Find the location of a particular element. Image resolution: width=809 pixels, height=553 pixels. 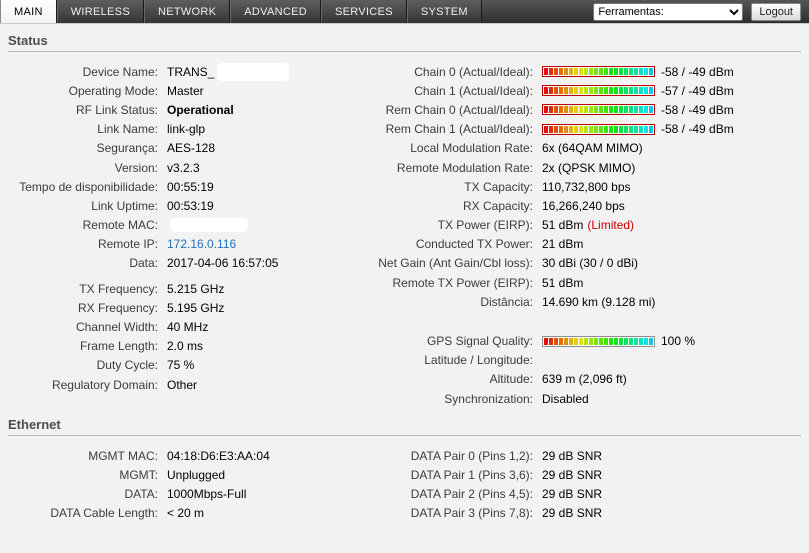

field-value-text: 51 dBm is located at coordinates (563, 282).